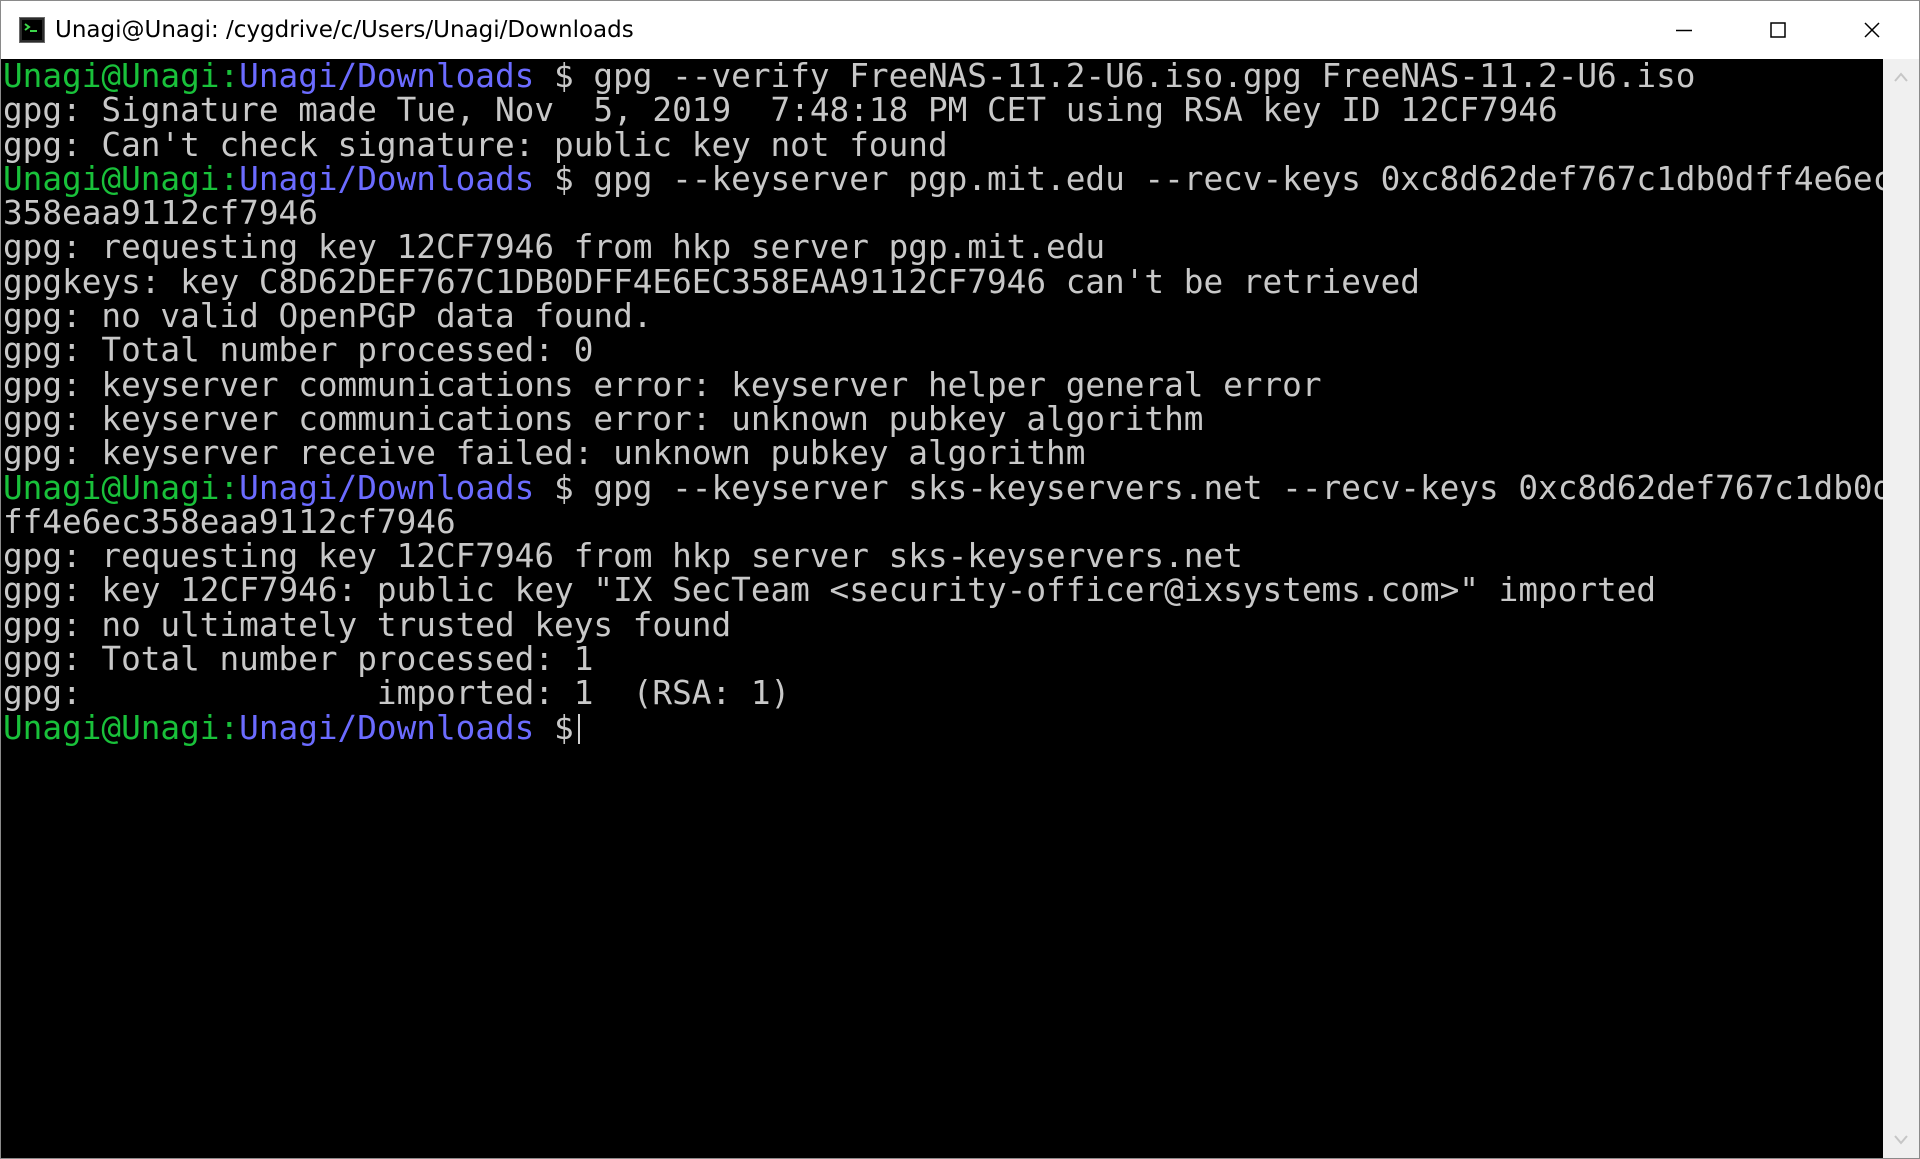  Describe the element at coordinates (1901, 608) in the screenshot. I see `vertical-scrollbar` at that location.